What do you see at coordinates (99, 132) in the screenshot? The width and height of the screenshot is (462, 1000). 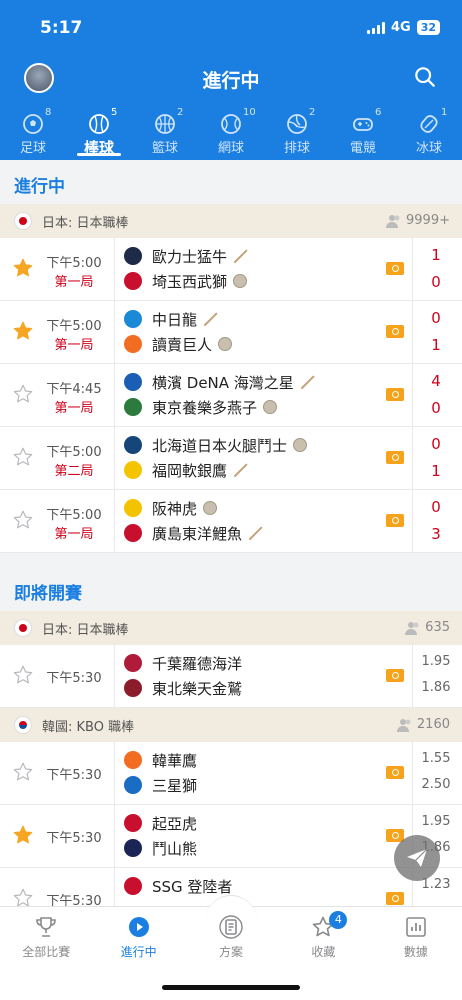 I see `tab-baseball: 5 棒球` at bounding box center [99, 132].